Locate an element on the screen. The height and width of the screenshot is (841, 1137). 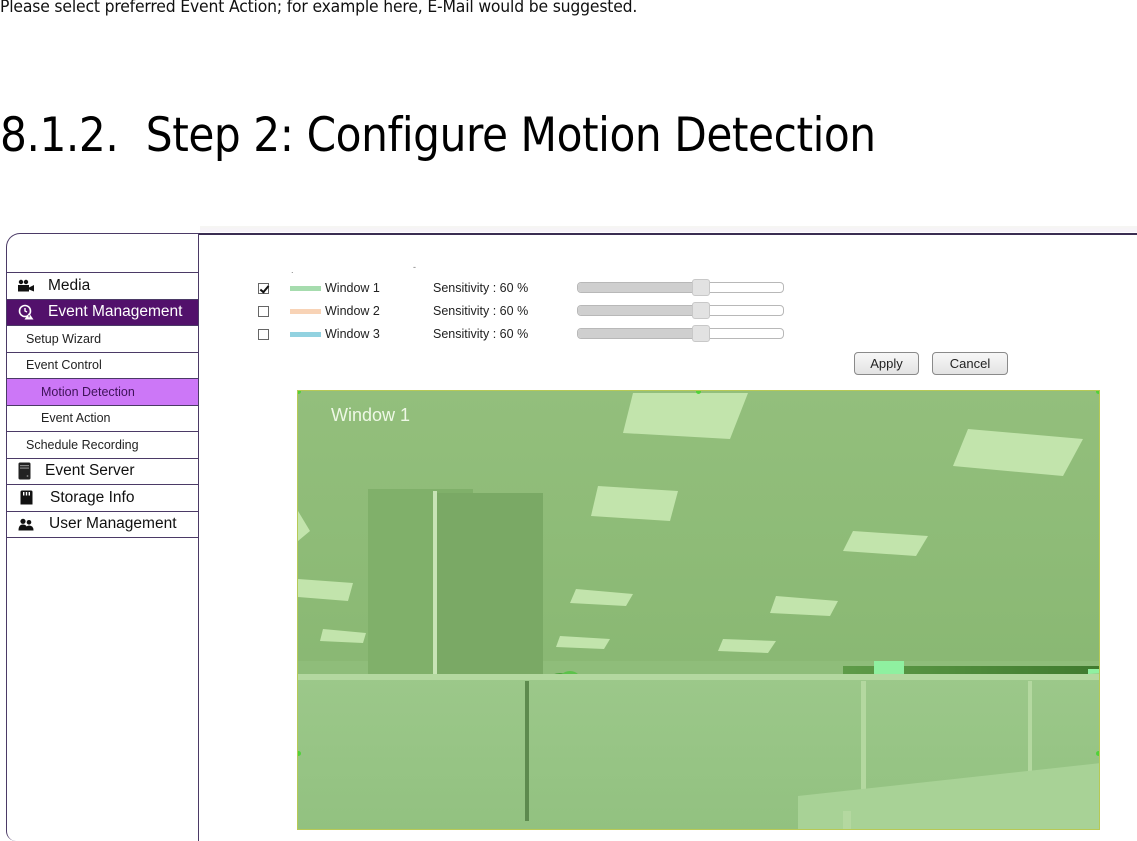
sidebar-item-label: Event Server is located at coordinates (90, 471).